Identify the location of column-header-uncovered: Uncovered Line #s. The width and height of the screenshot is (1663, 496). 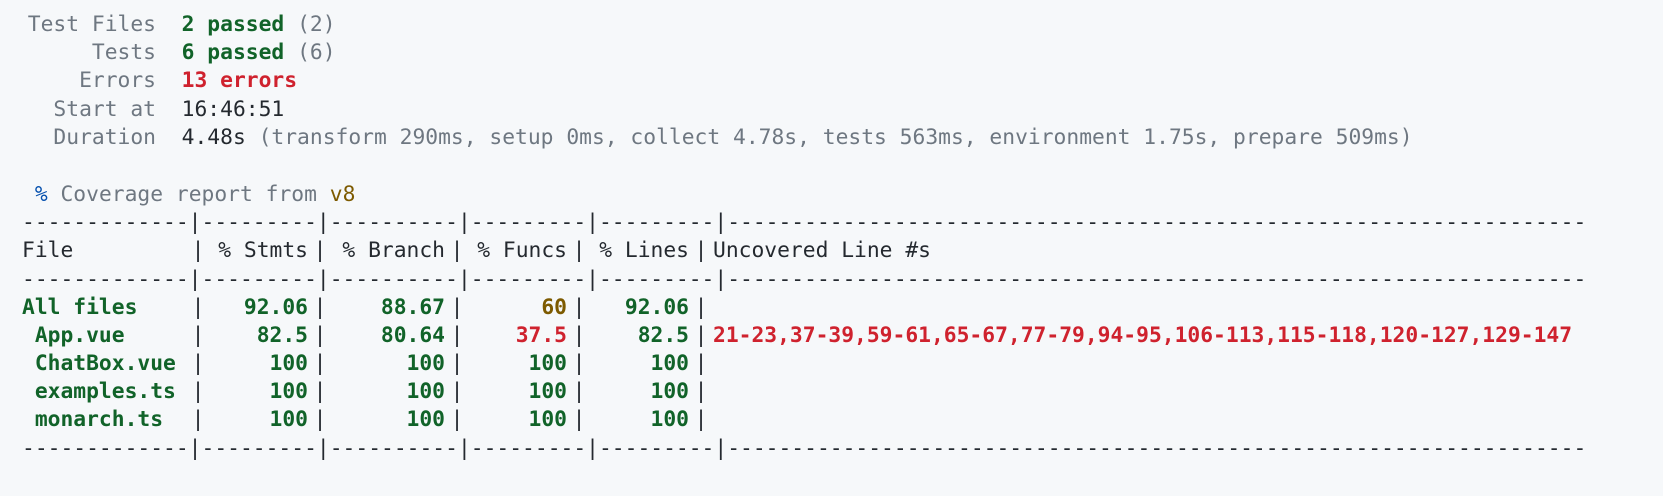
(822, 250).